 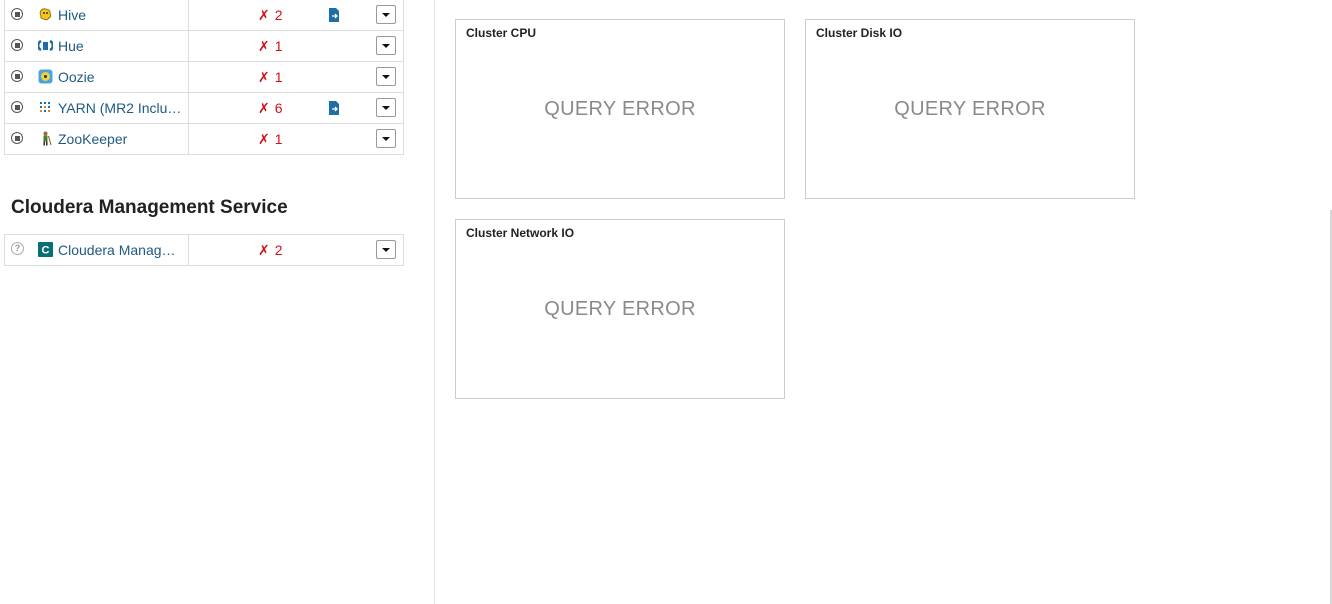 I want to click on service-link-hive: Hive, so click(x=120, y=15).